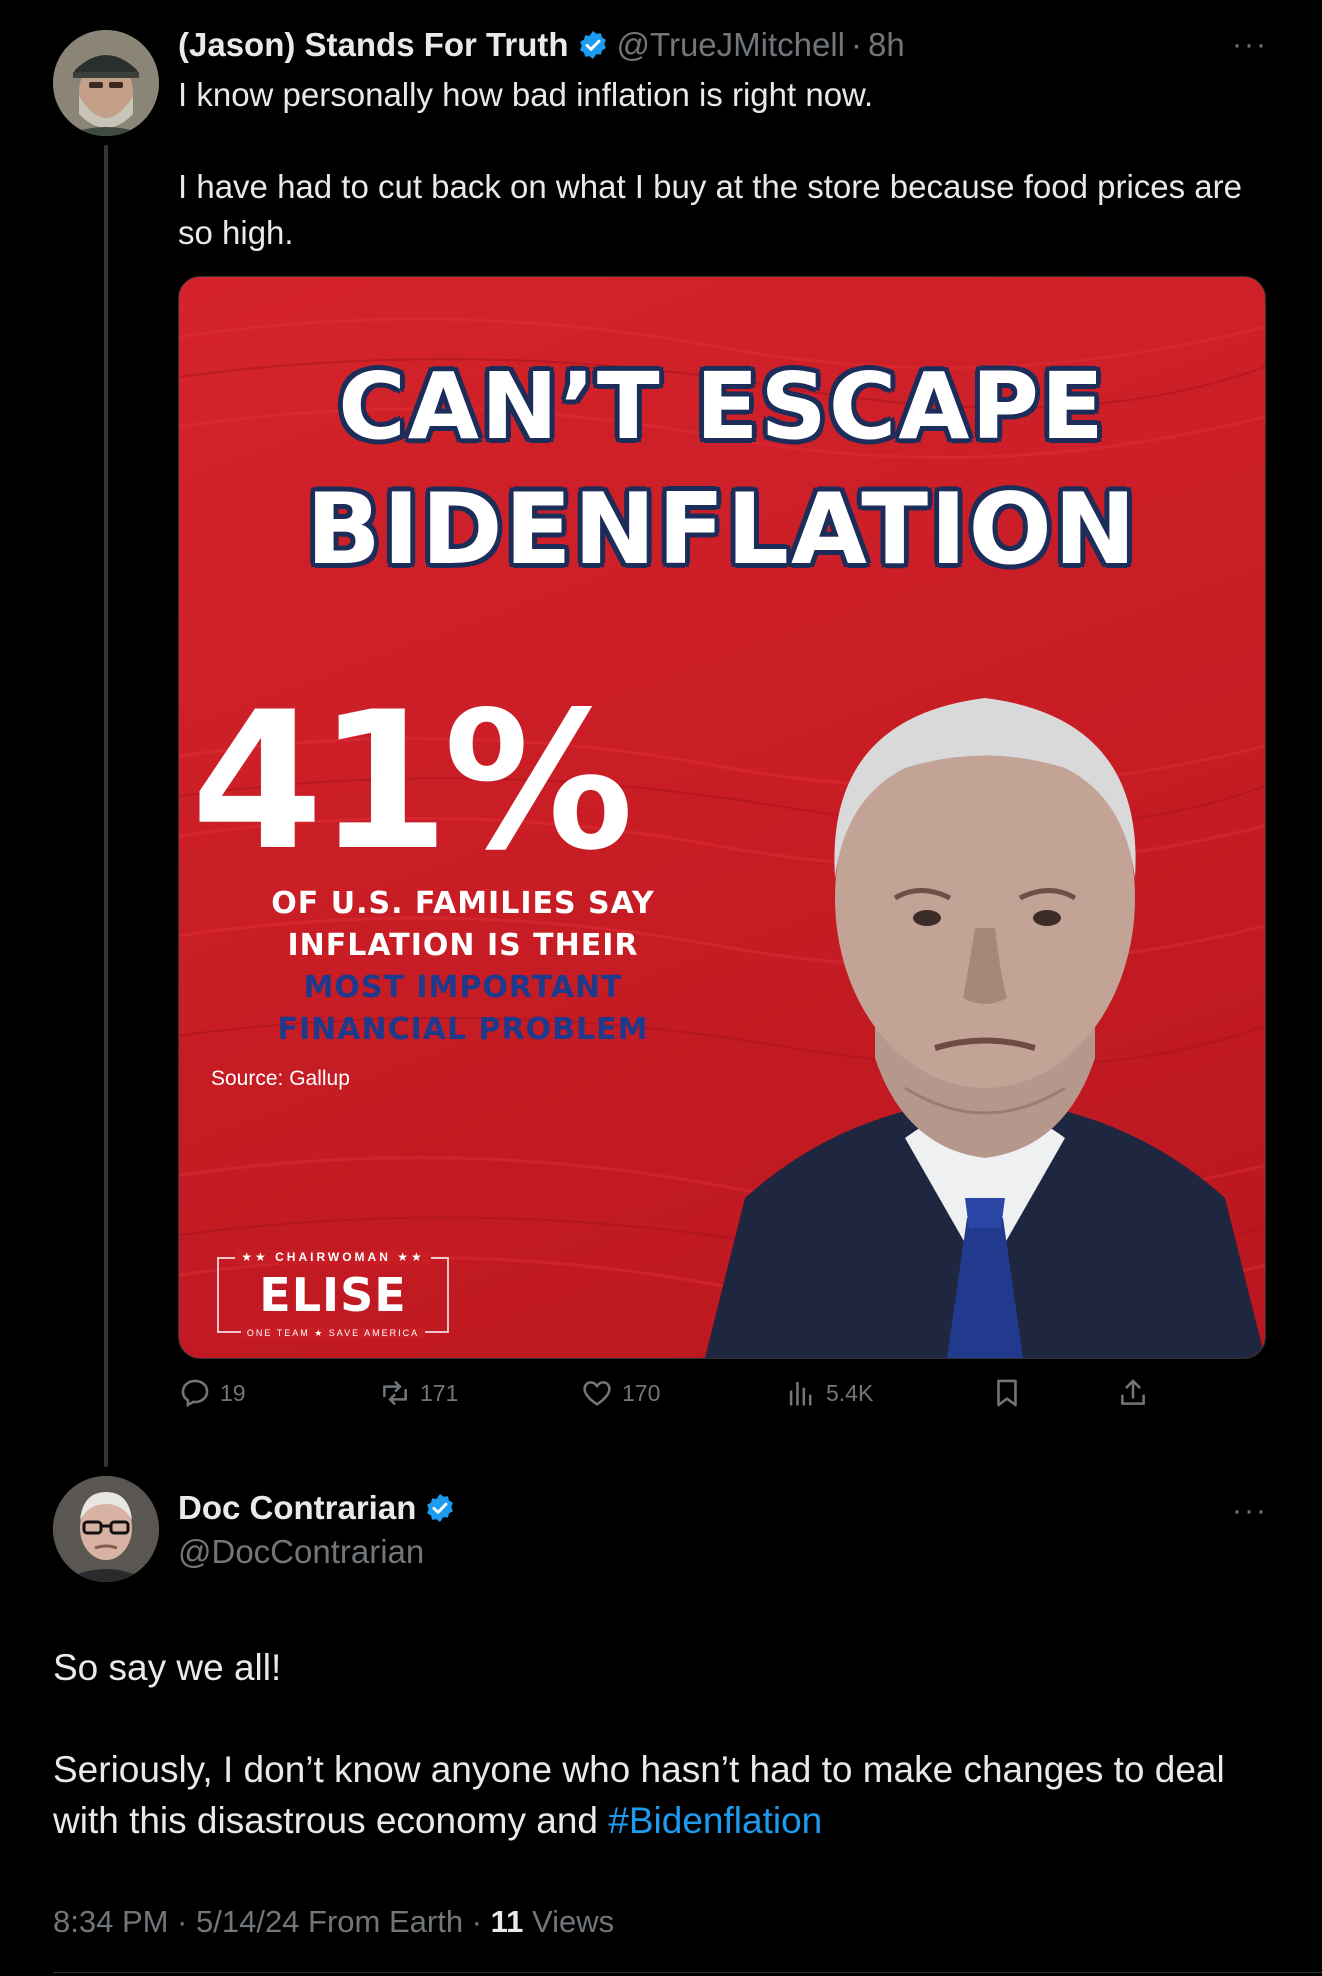 The width and height of the screenshot is (1322, 1976). What do you see at coordinates (850, 1392) in the screenshot?
I see `views-count: 5.4K` at bounding box center [850, 1392].